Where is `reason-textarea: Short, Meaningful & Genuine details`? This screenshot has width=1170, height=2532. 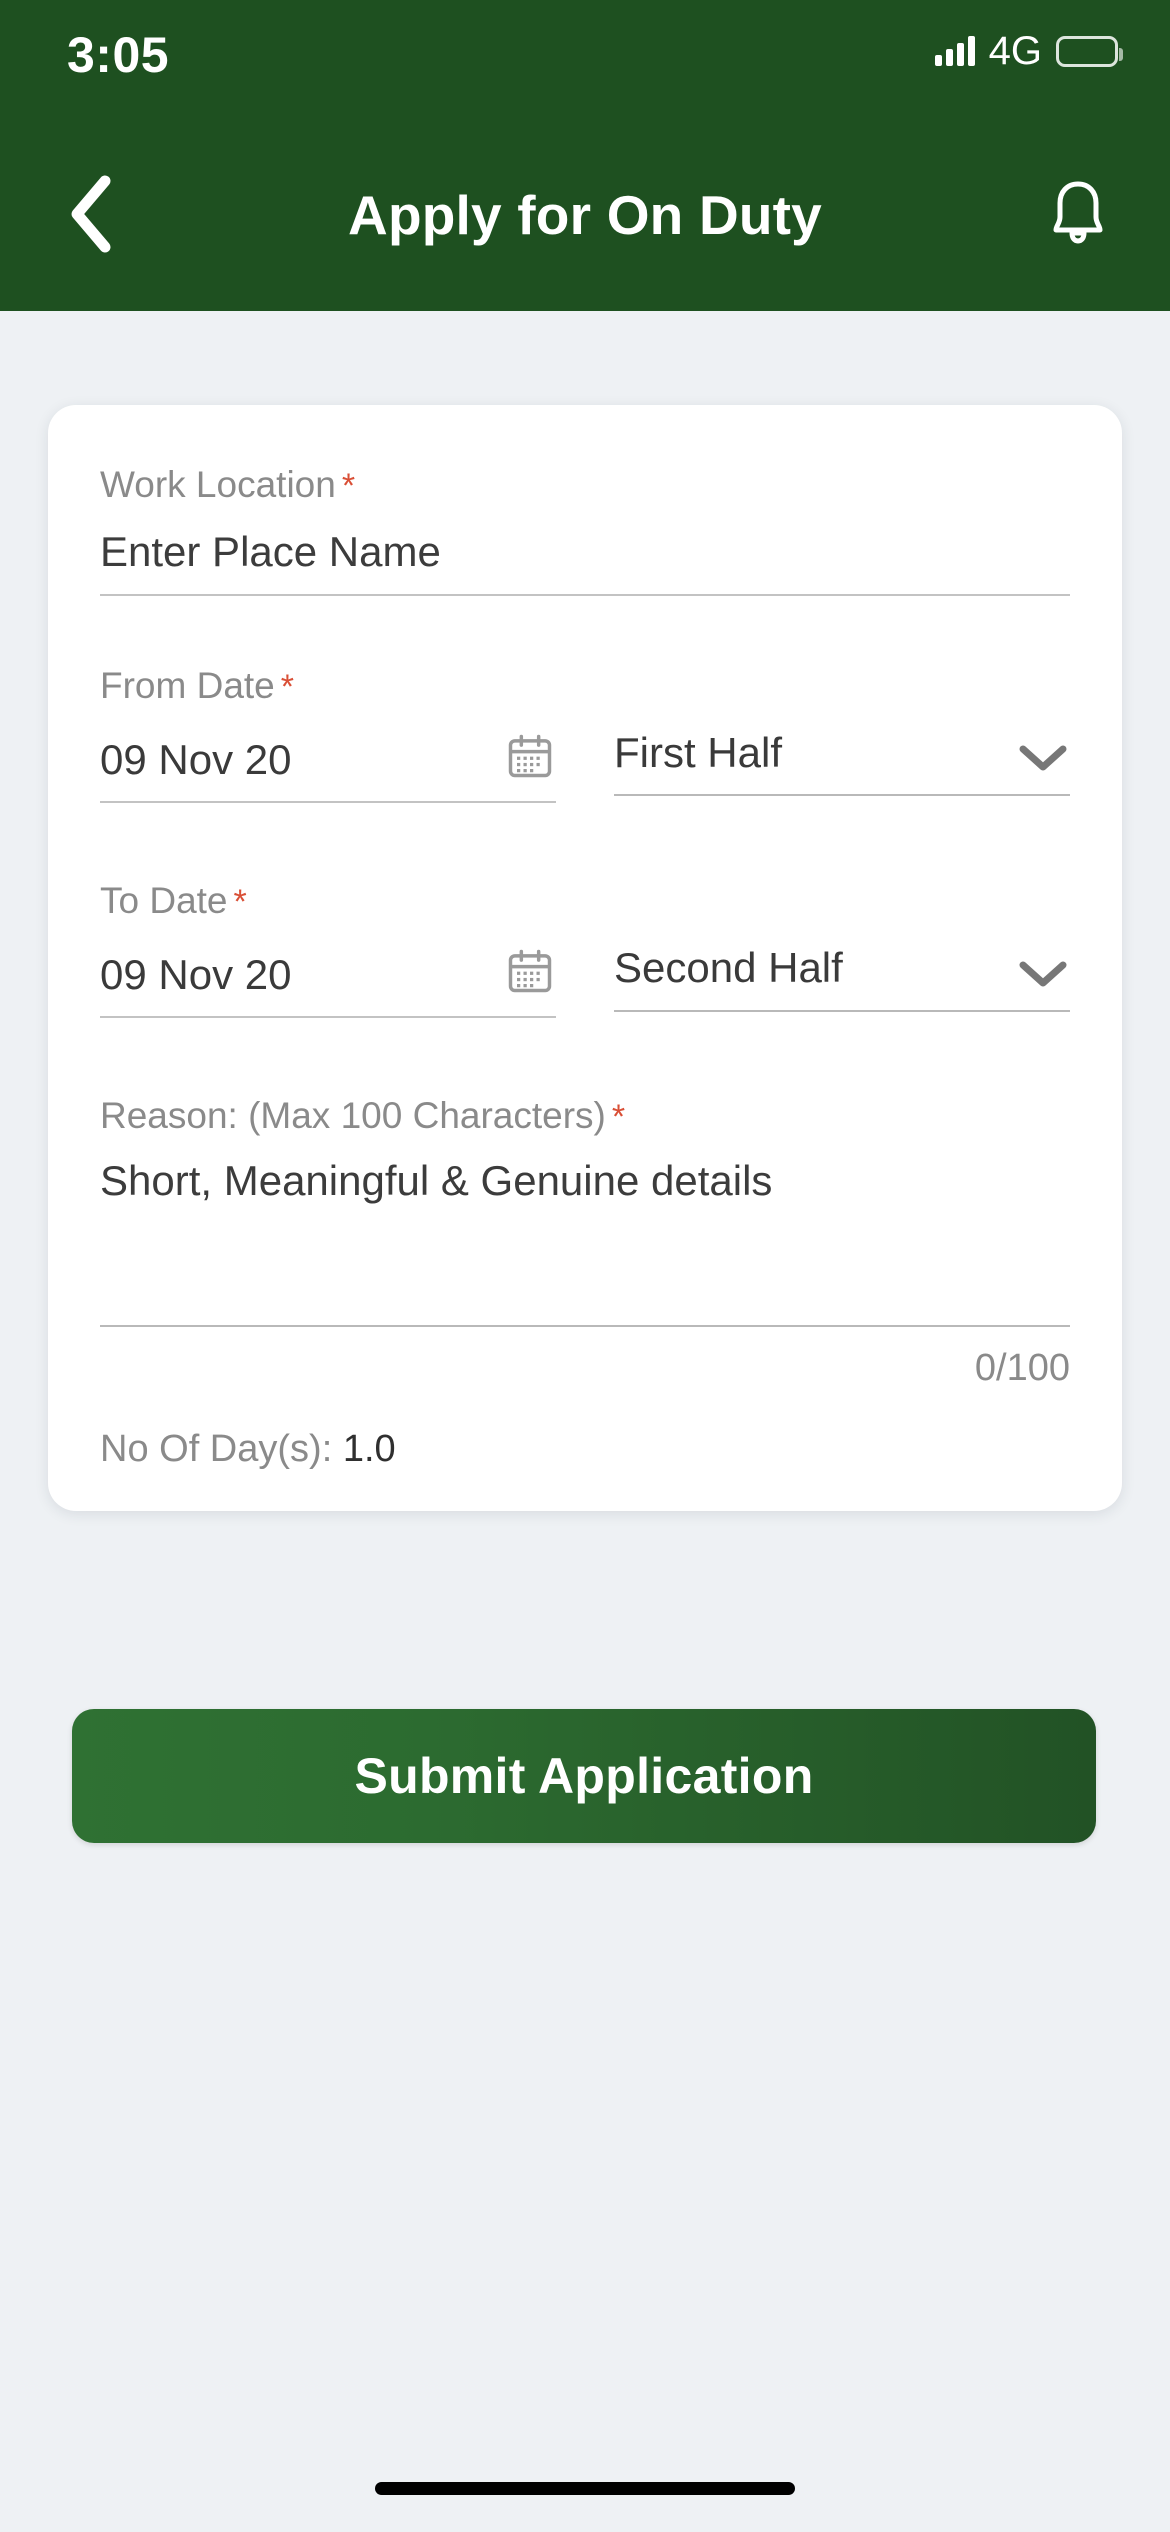
reason-textarea: Short, Meaningful & Genuine details is located at coordinates (585, 1242).